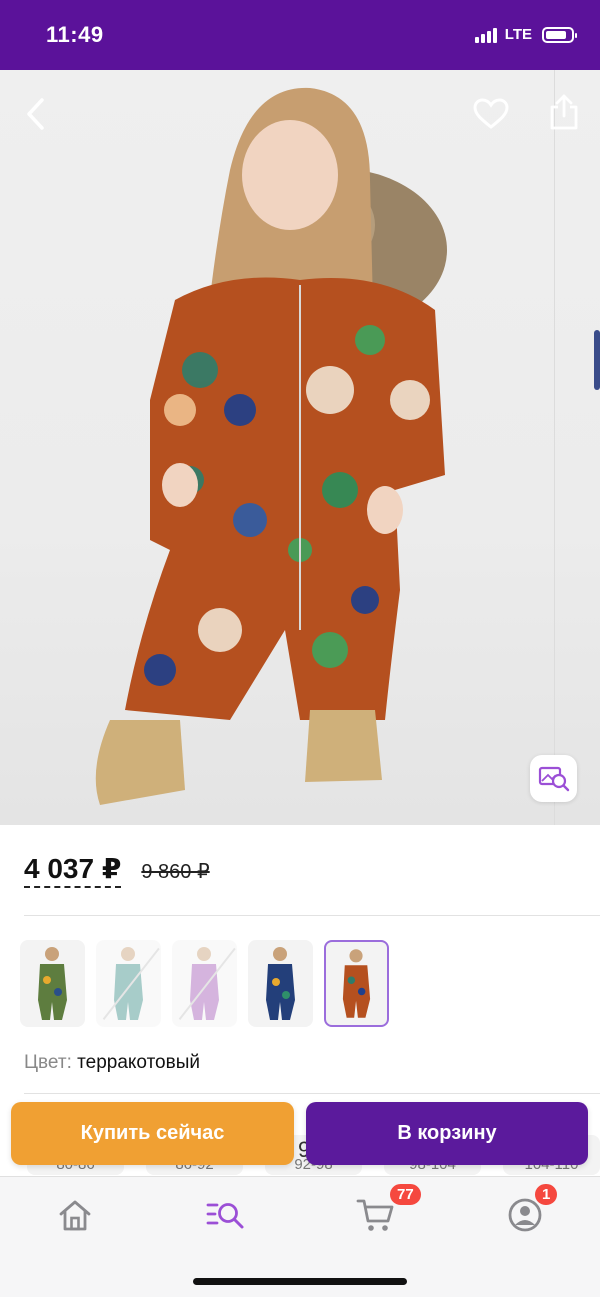 Image resolution: width=600 pixels, height=1297 pixels. What do you see at coordinates (554, 447) in the screenshot?
I see `image-divider` at bounding box center [554, 447].